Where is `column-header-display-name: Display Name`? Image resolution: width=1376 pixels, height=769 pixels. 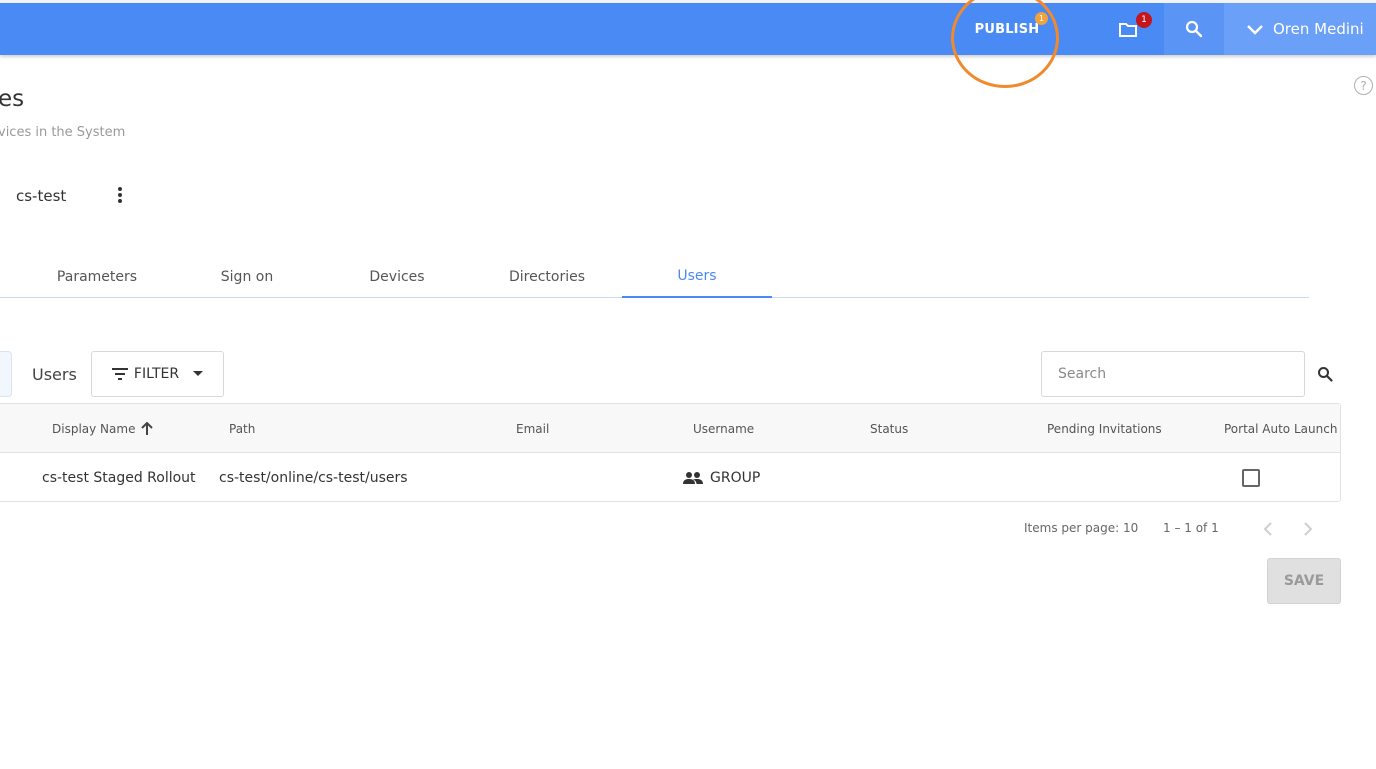
column-header-display-name: Display Name is located at coordinates (103, 428).